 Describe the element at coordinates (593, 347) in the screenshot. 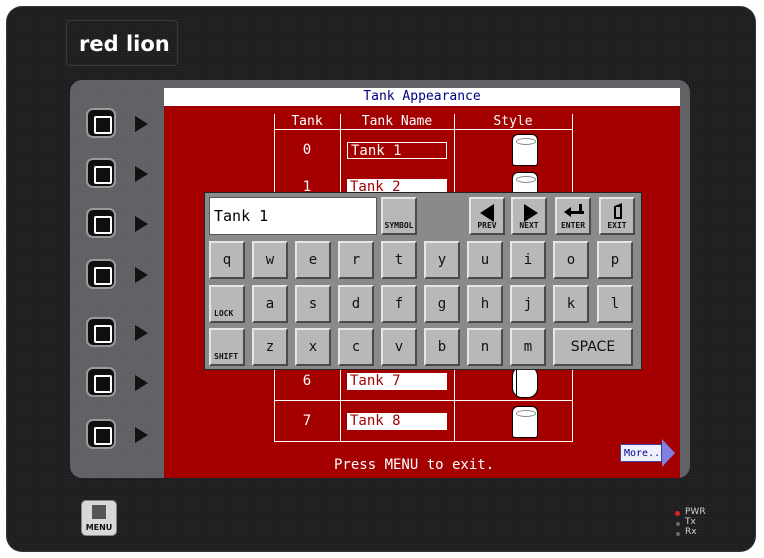

I see `space-key: SPACE` at that location.